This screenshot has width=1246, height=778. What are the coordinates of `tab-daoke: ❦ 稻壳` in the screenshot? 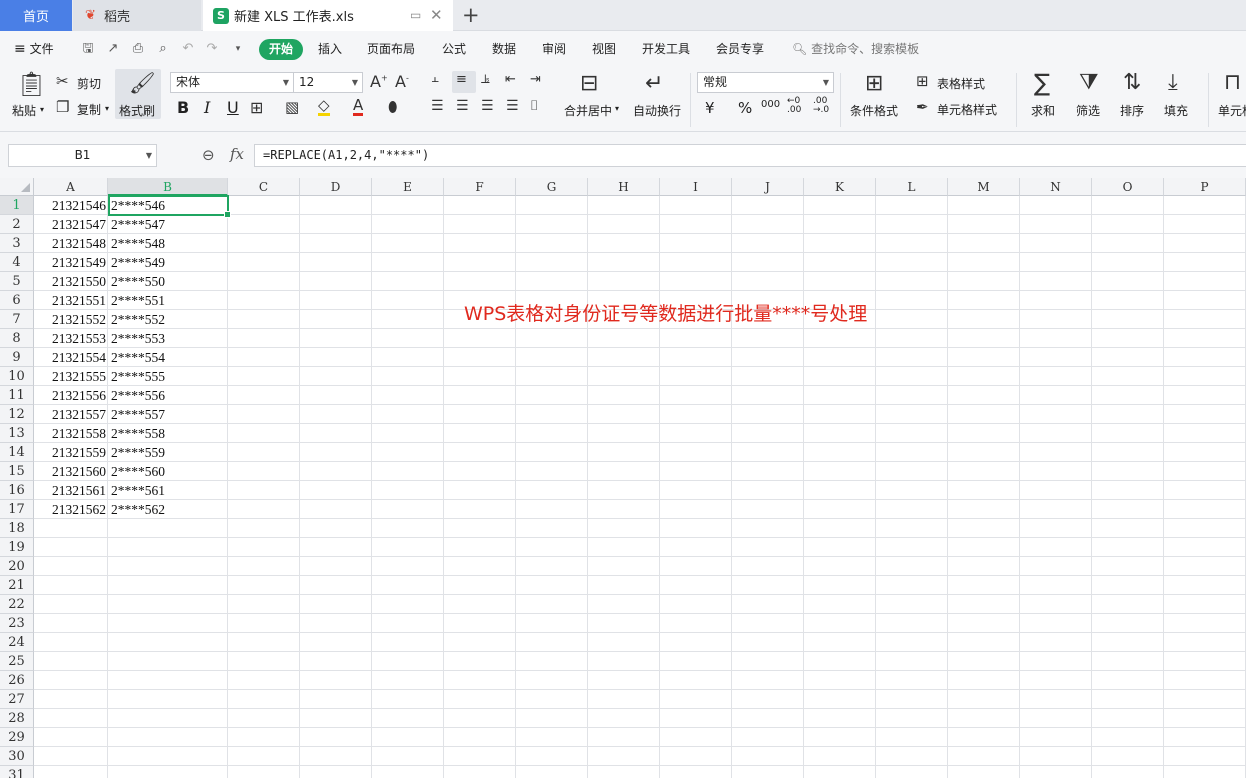 It's located at (137, 15).